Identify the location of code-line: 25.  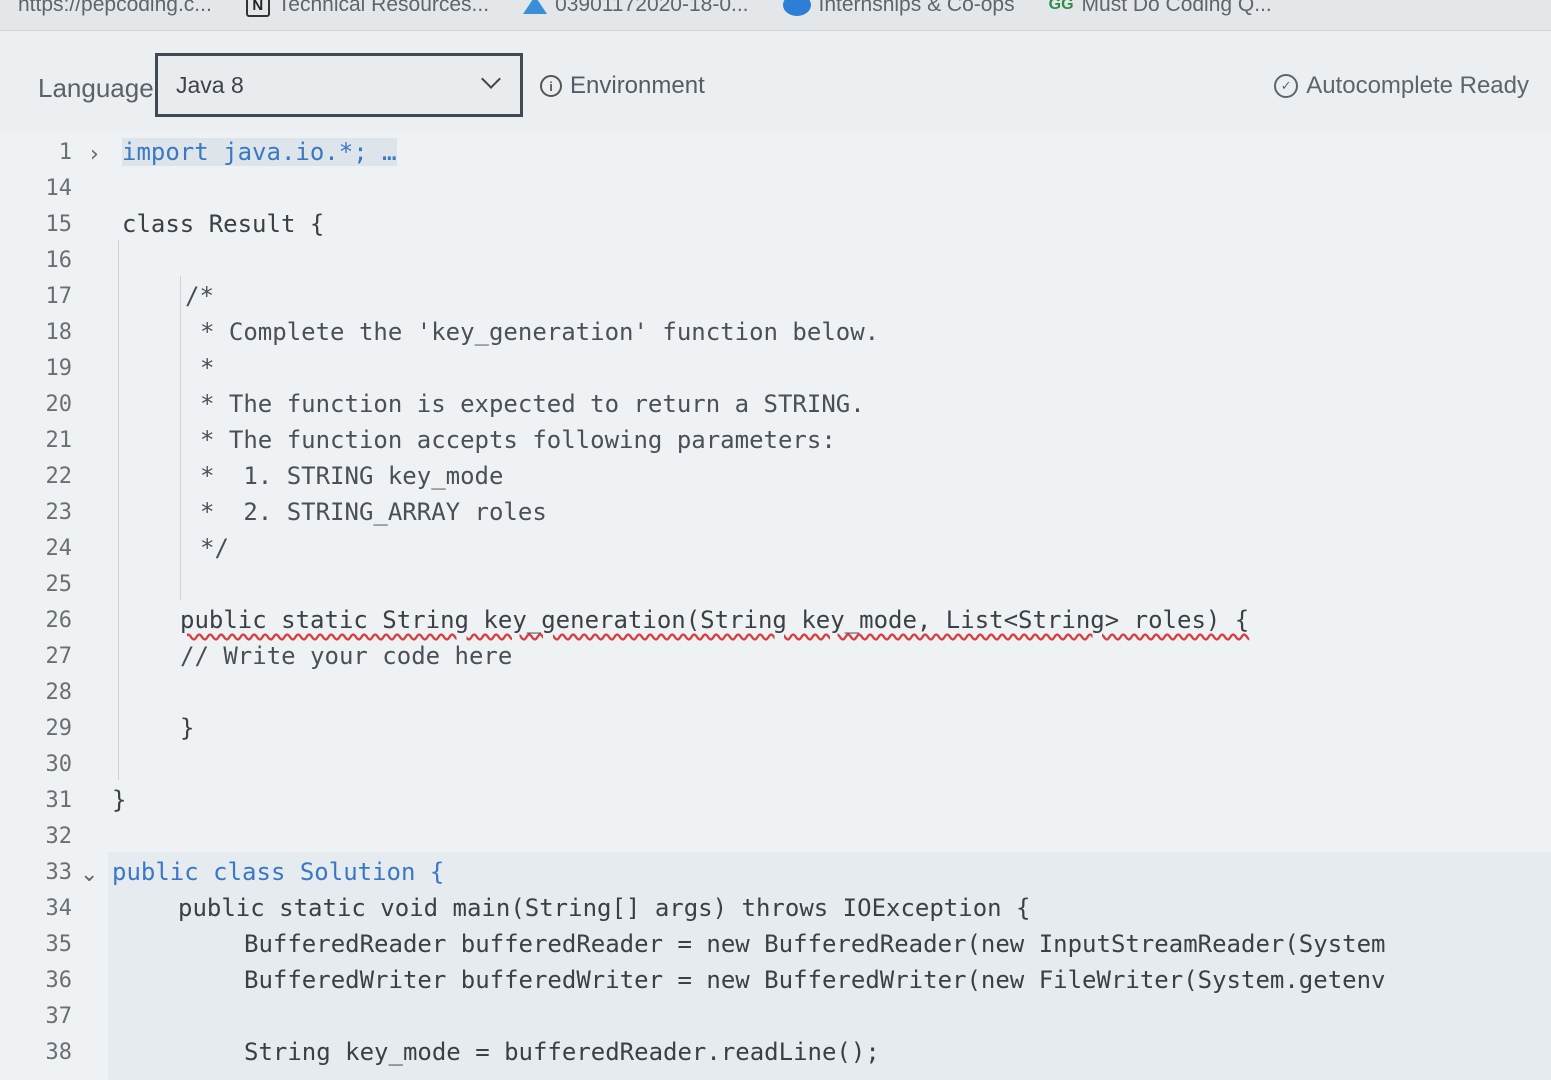
(775, 585).